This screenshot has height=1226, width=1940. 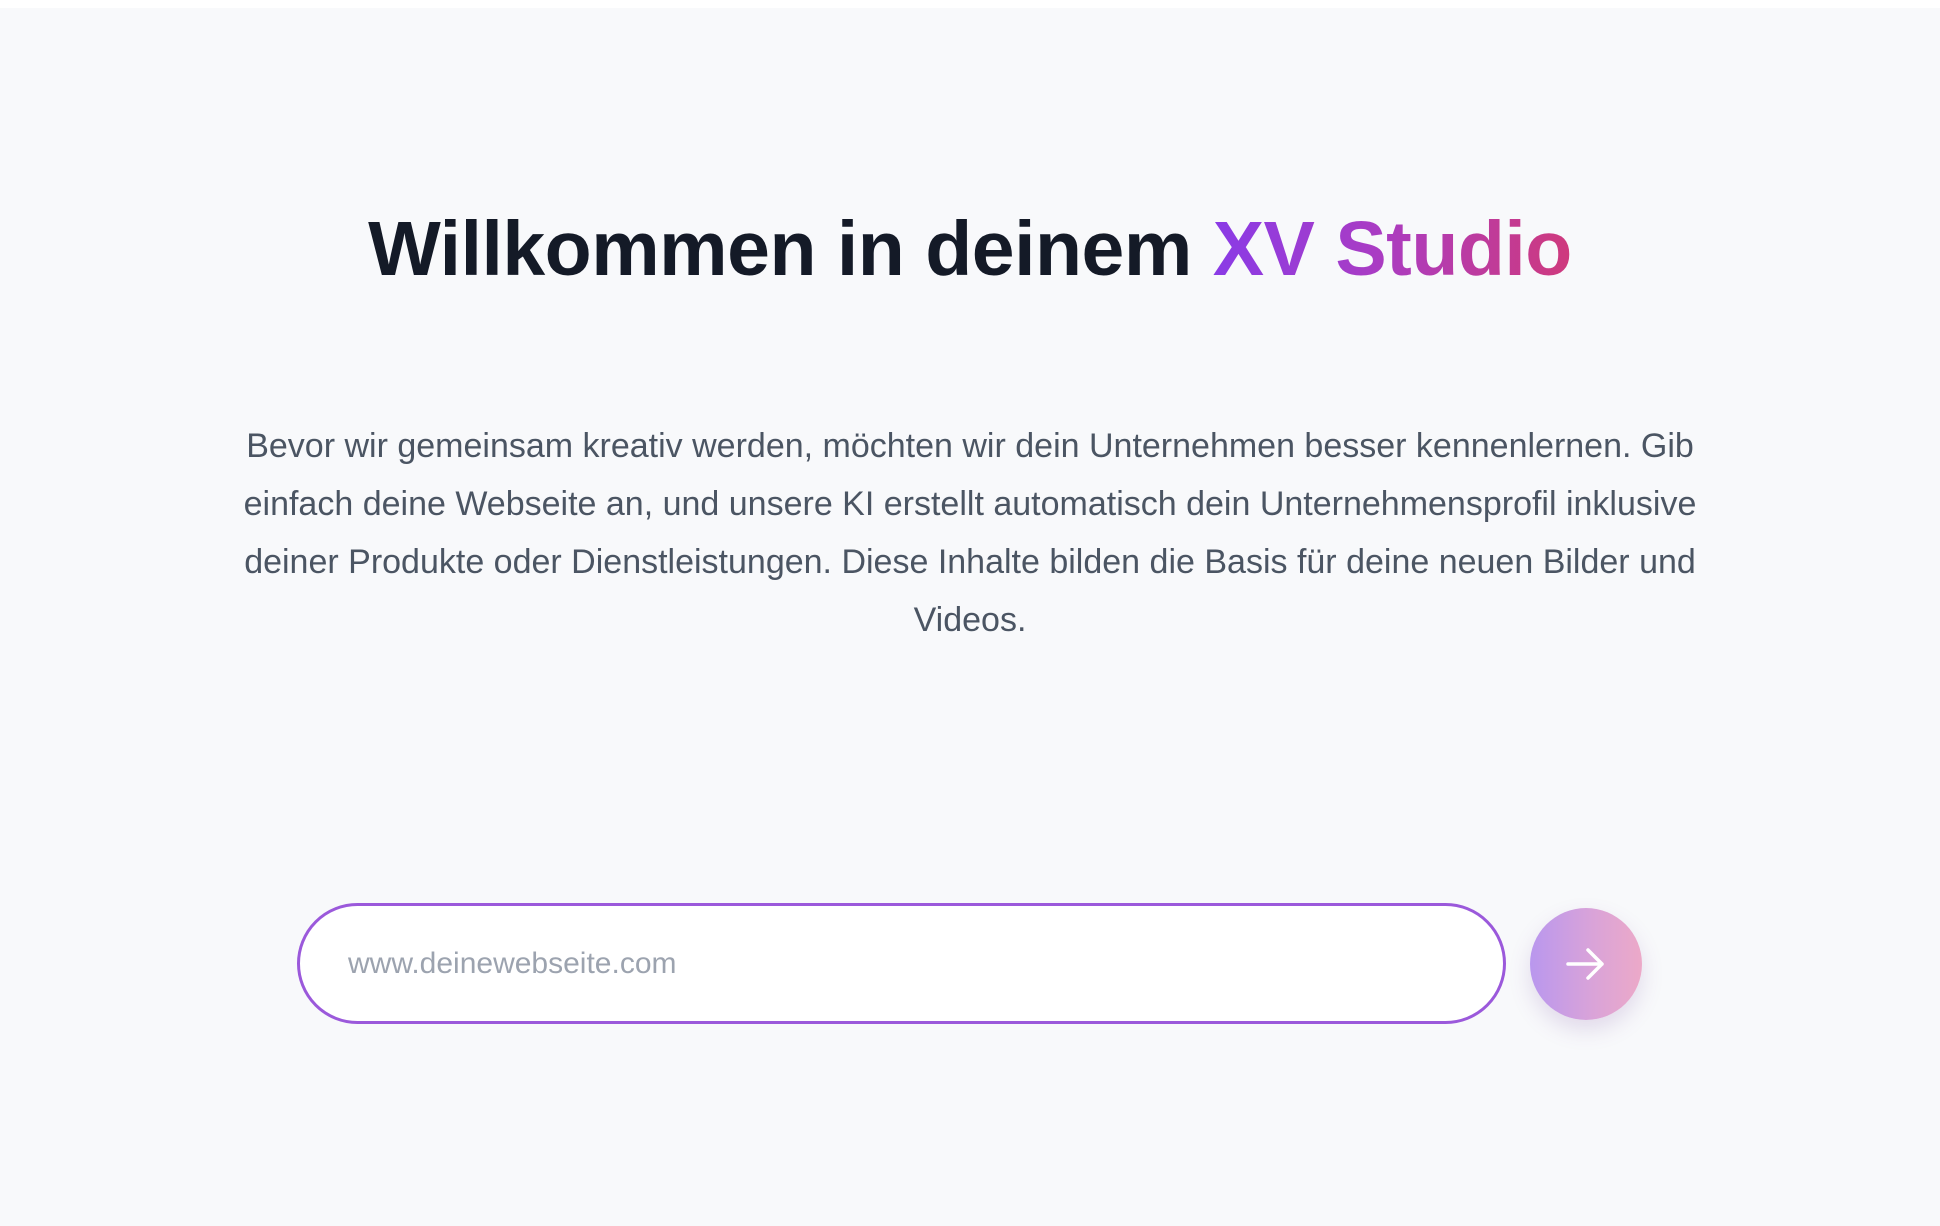 I want to click on page-title: Willkommen in deinem XV Studio, so click(x=970, y=249).